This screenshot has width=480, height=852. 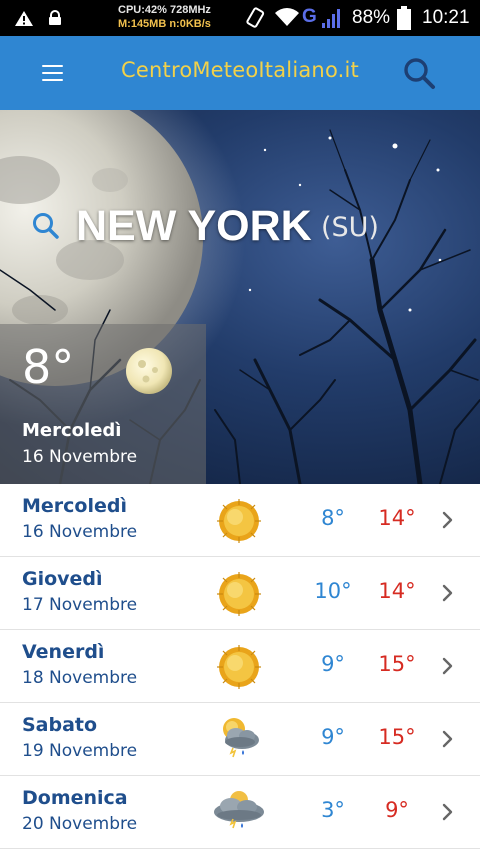 I want to click on sun-cloud-rain-icon, so click(x=241, y=738).